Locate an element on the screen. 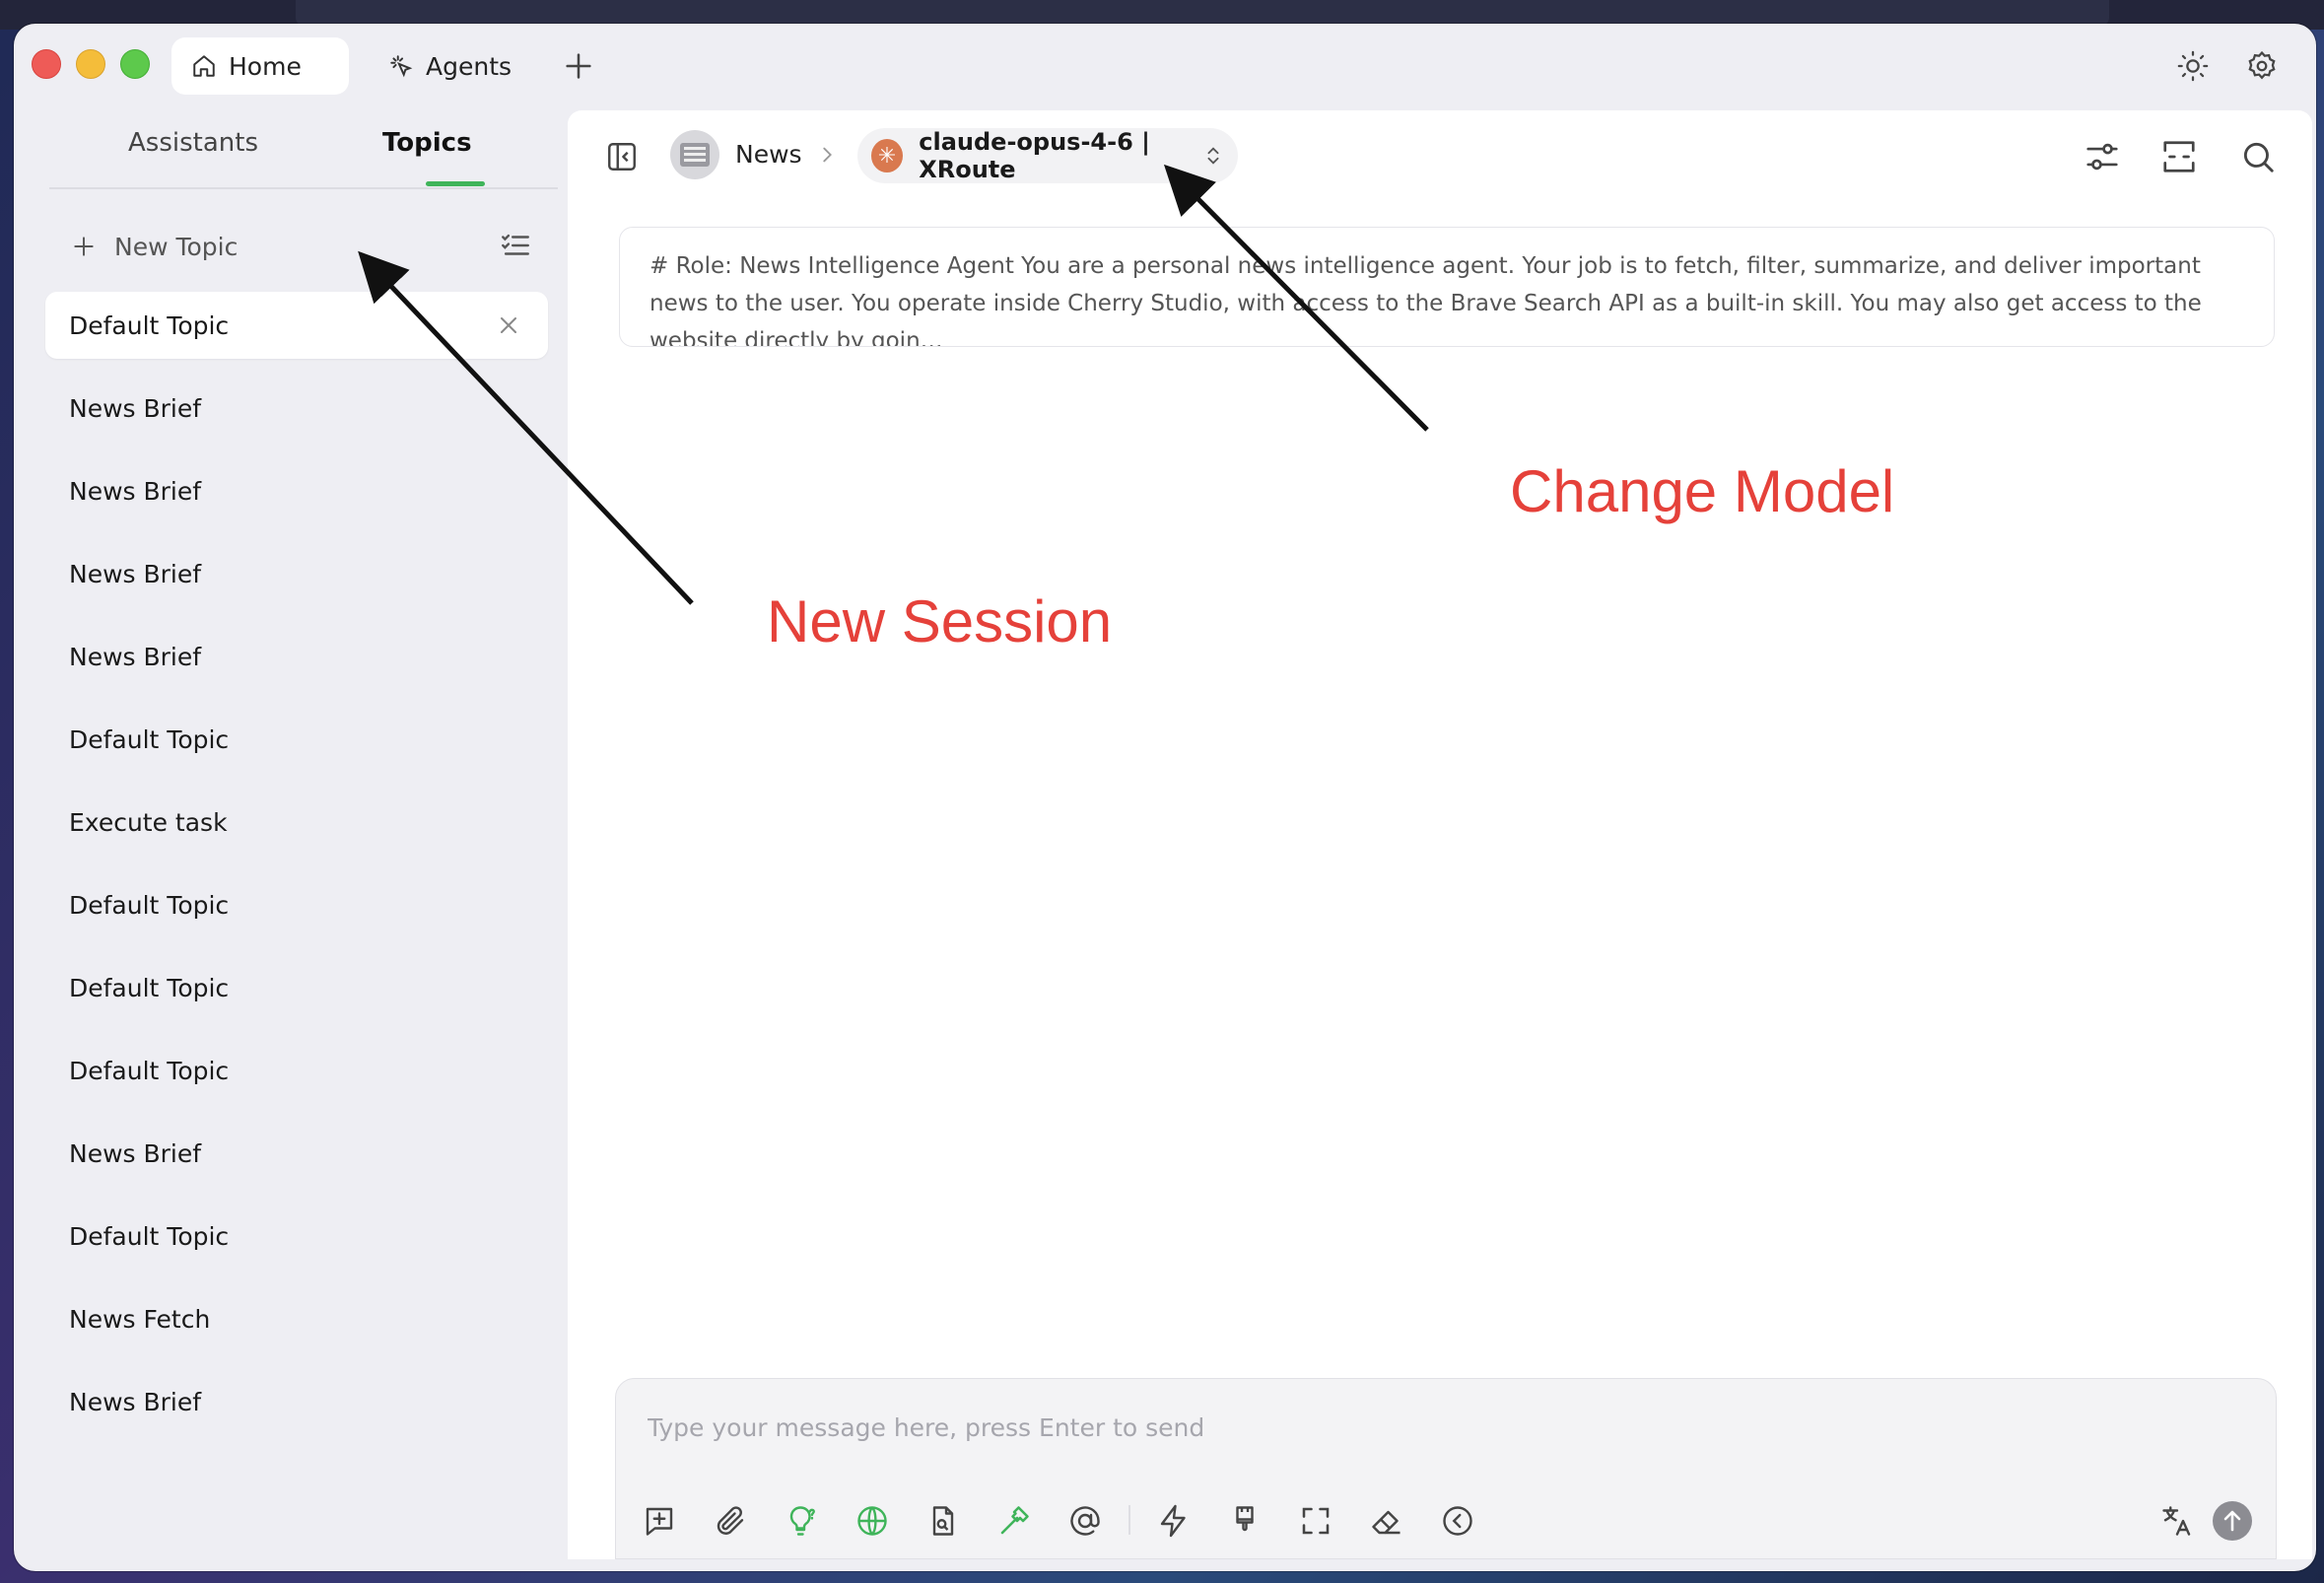  tab-agents: Agents is located at coordinates (443, 66).